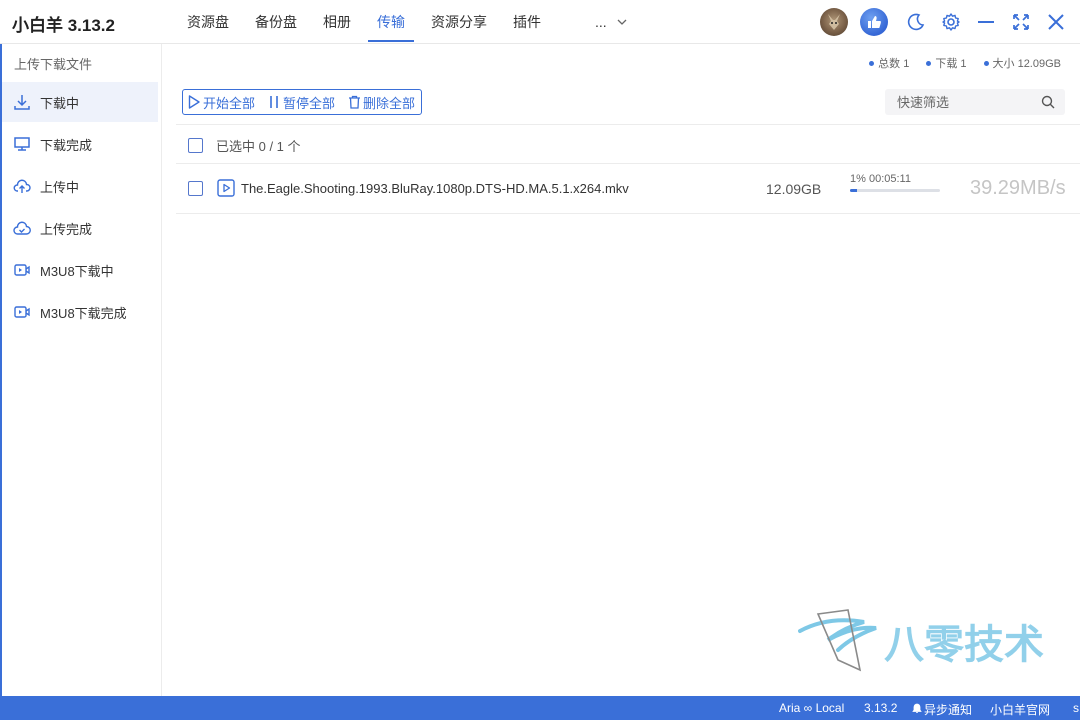 The width and height of the screenshot is (1080, 720). What do you see at coordinates (986, 22) in the screenshot?
I see `minimize-icon` at bounding box center [986, 22].